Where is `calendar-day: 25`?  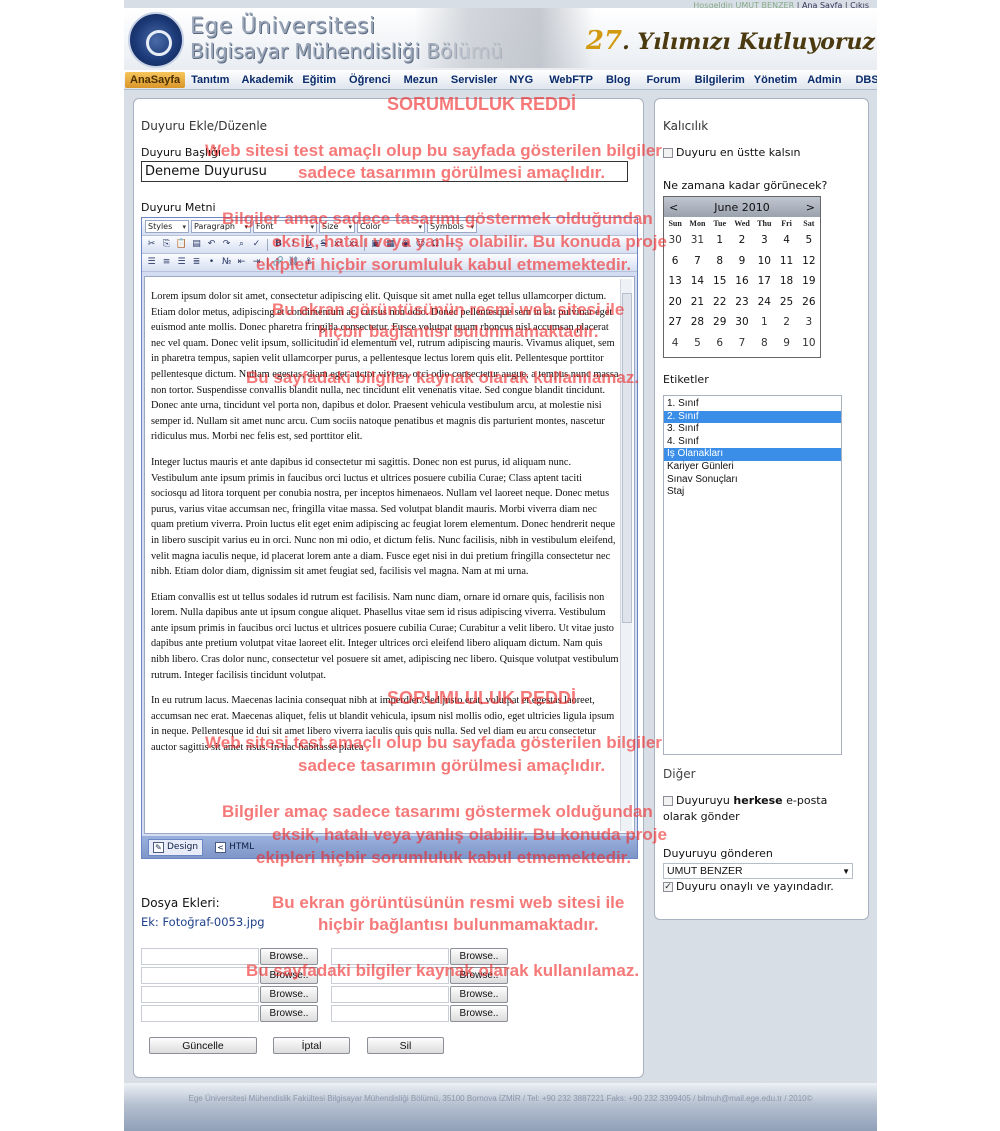
calendar-day: 25 is located at coordinates (786, 302).